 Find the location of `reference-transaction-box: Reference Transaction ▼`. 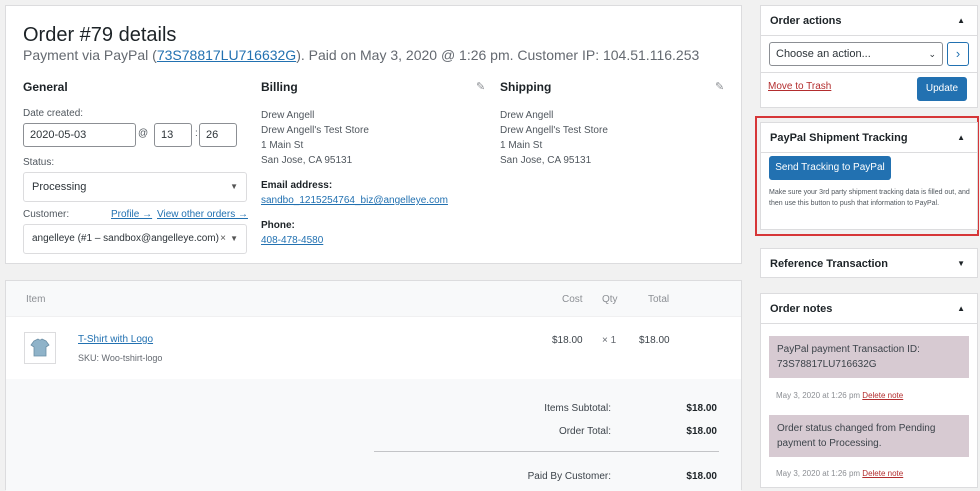

reference-transaction-box: Reference Transaction ▼ is located at coordinates (869, 263).